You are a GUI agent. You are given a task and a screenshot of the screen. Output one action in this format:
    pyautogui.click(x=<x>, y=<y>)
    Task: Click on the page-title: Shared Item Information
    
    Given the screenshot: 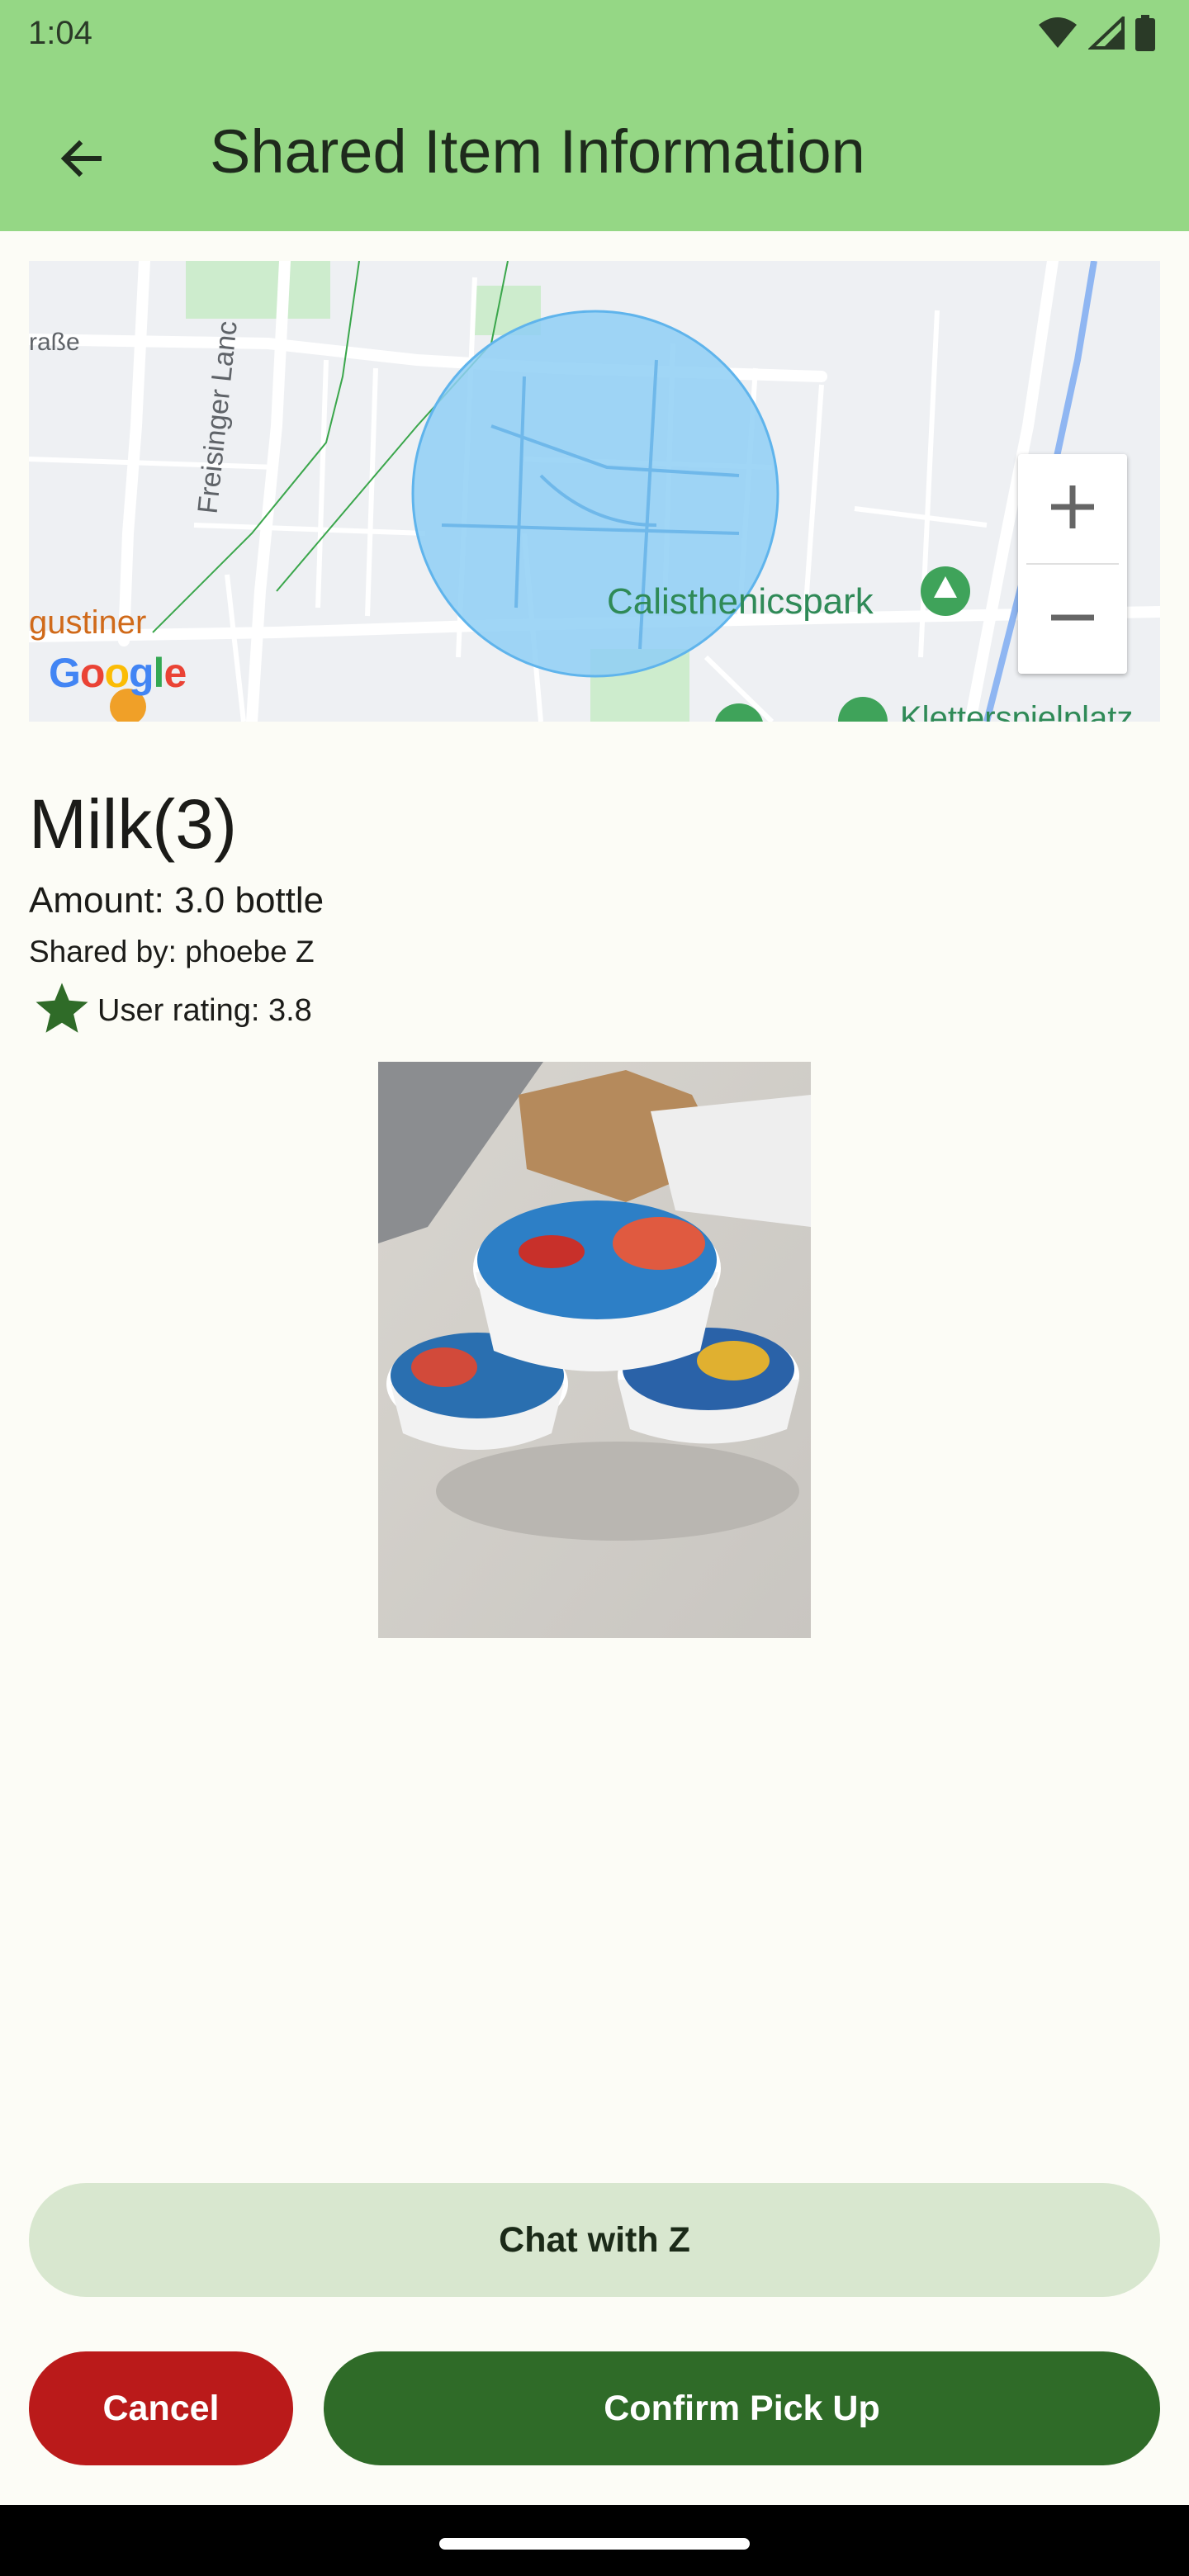 What is the action you would take?
    pyautogui.click(x=537, y=151)
    